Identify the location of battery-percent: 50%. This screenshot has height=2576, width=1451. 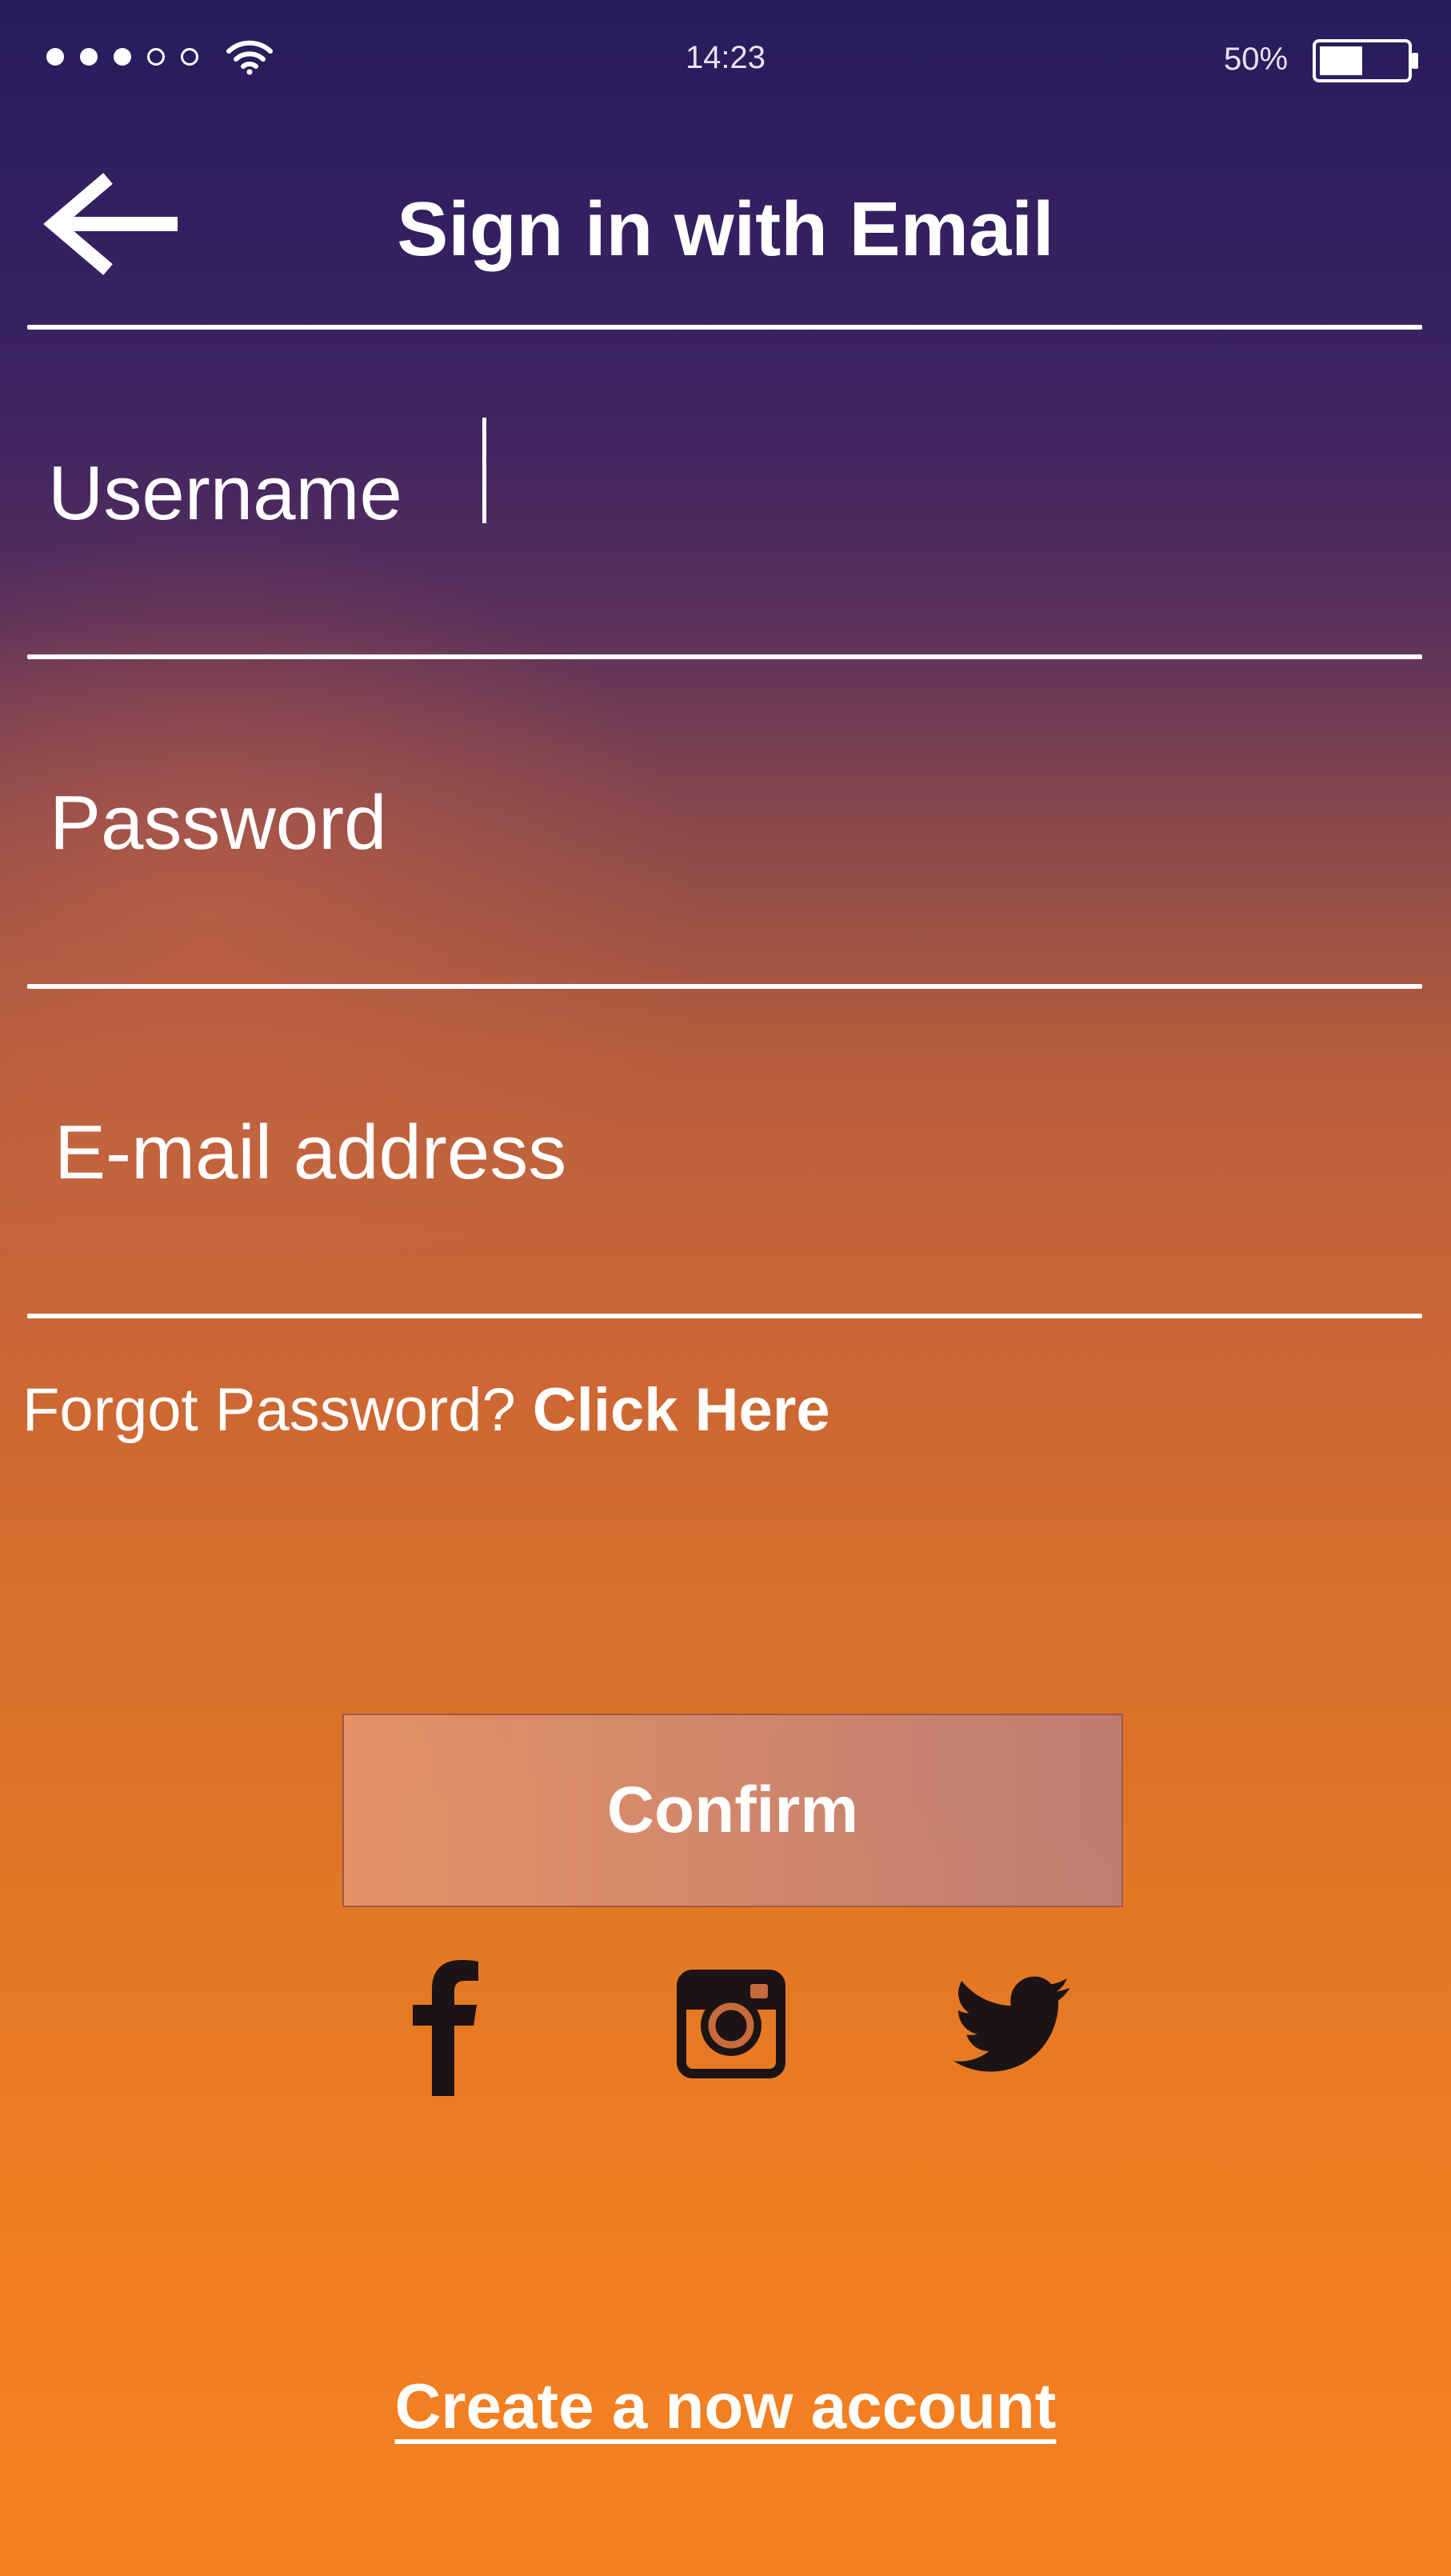
(1256, 59).